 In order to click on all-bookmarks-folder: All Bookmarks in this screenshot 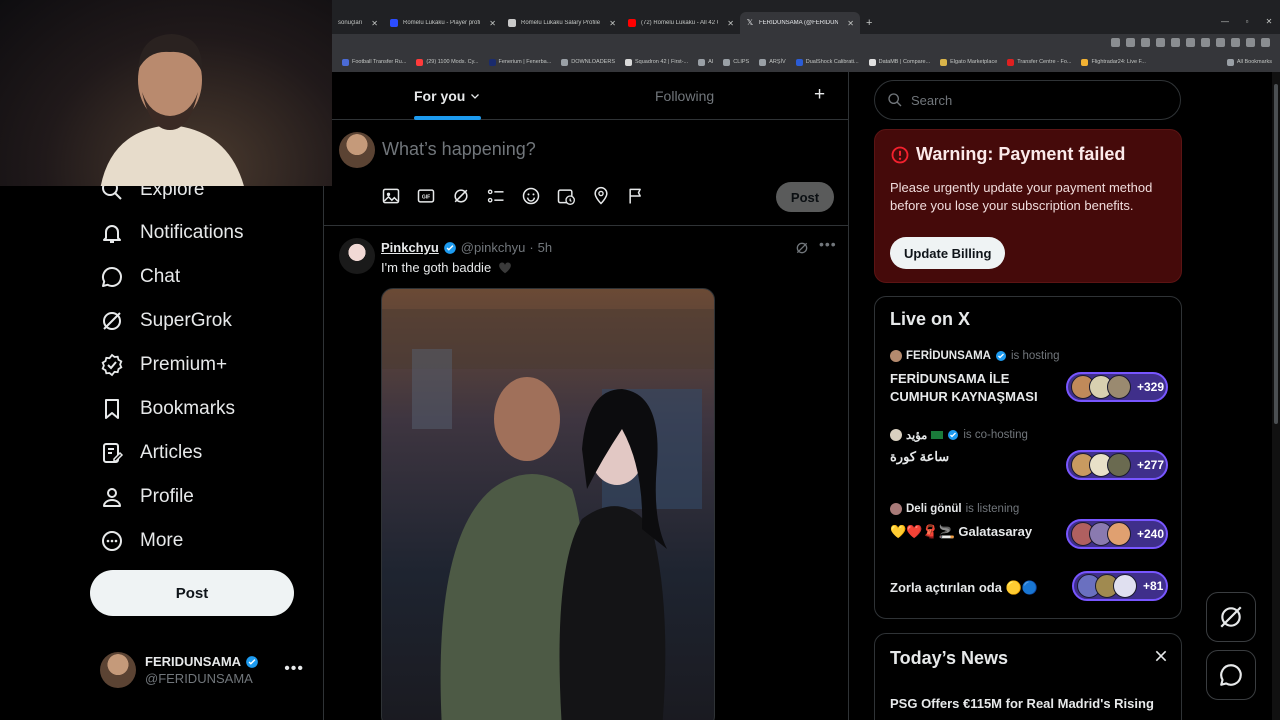, I will do `click(1253, 62)`.